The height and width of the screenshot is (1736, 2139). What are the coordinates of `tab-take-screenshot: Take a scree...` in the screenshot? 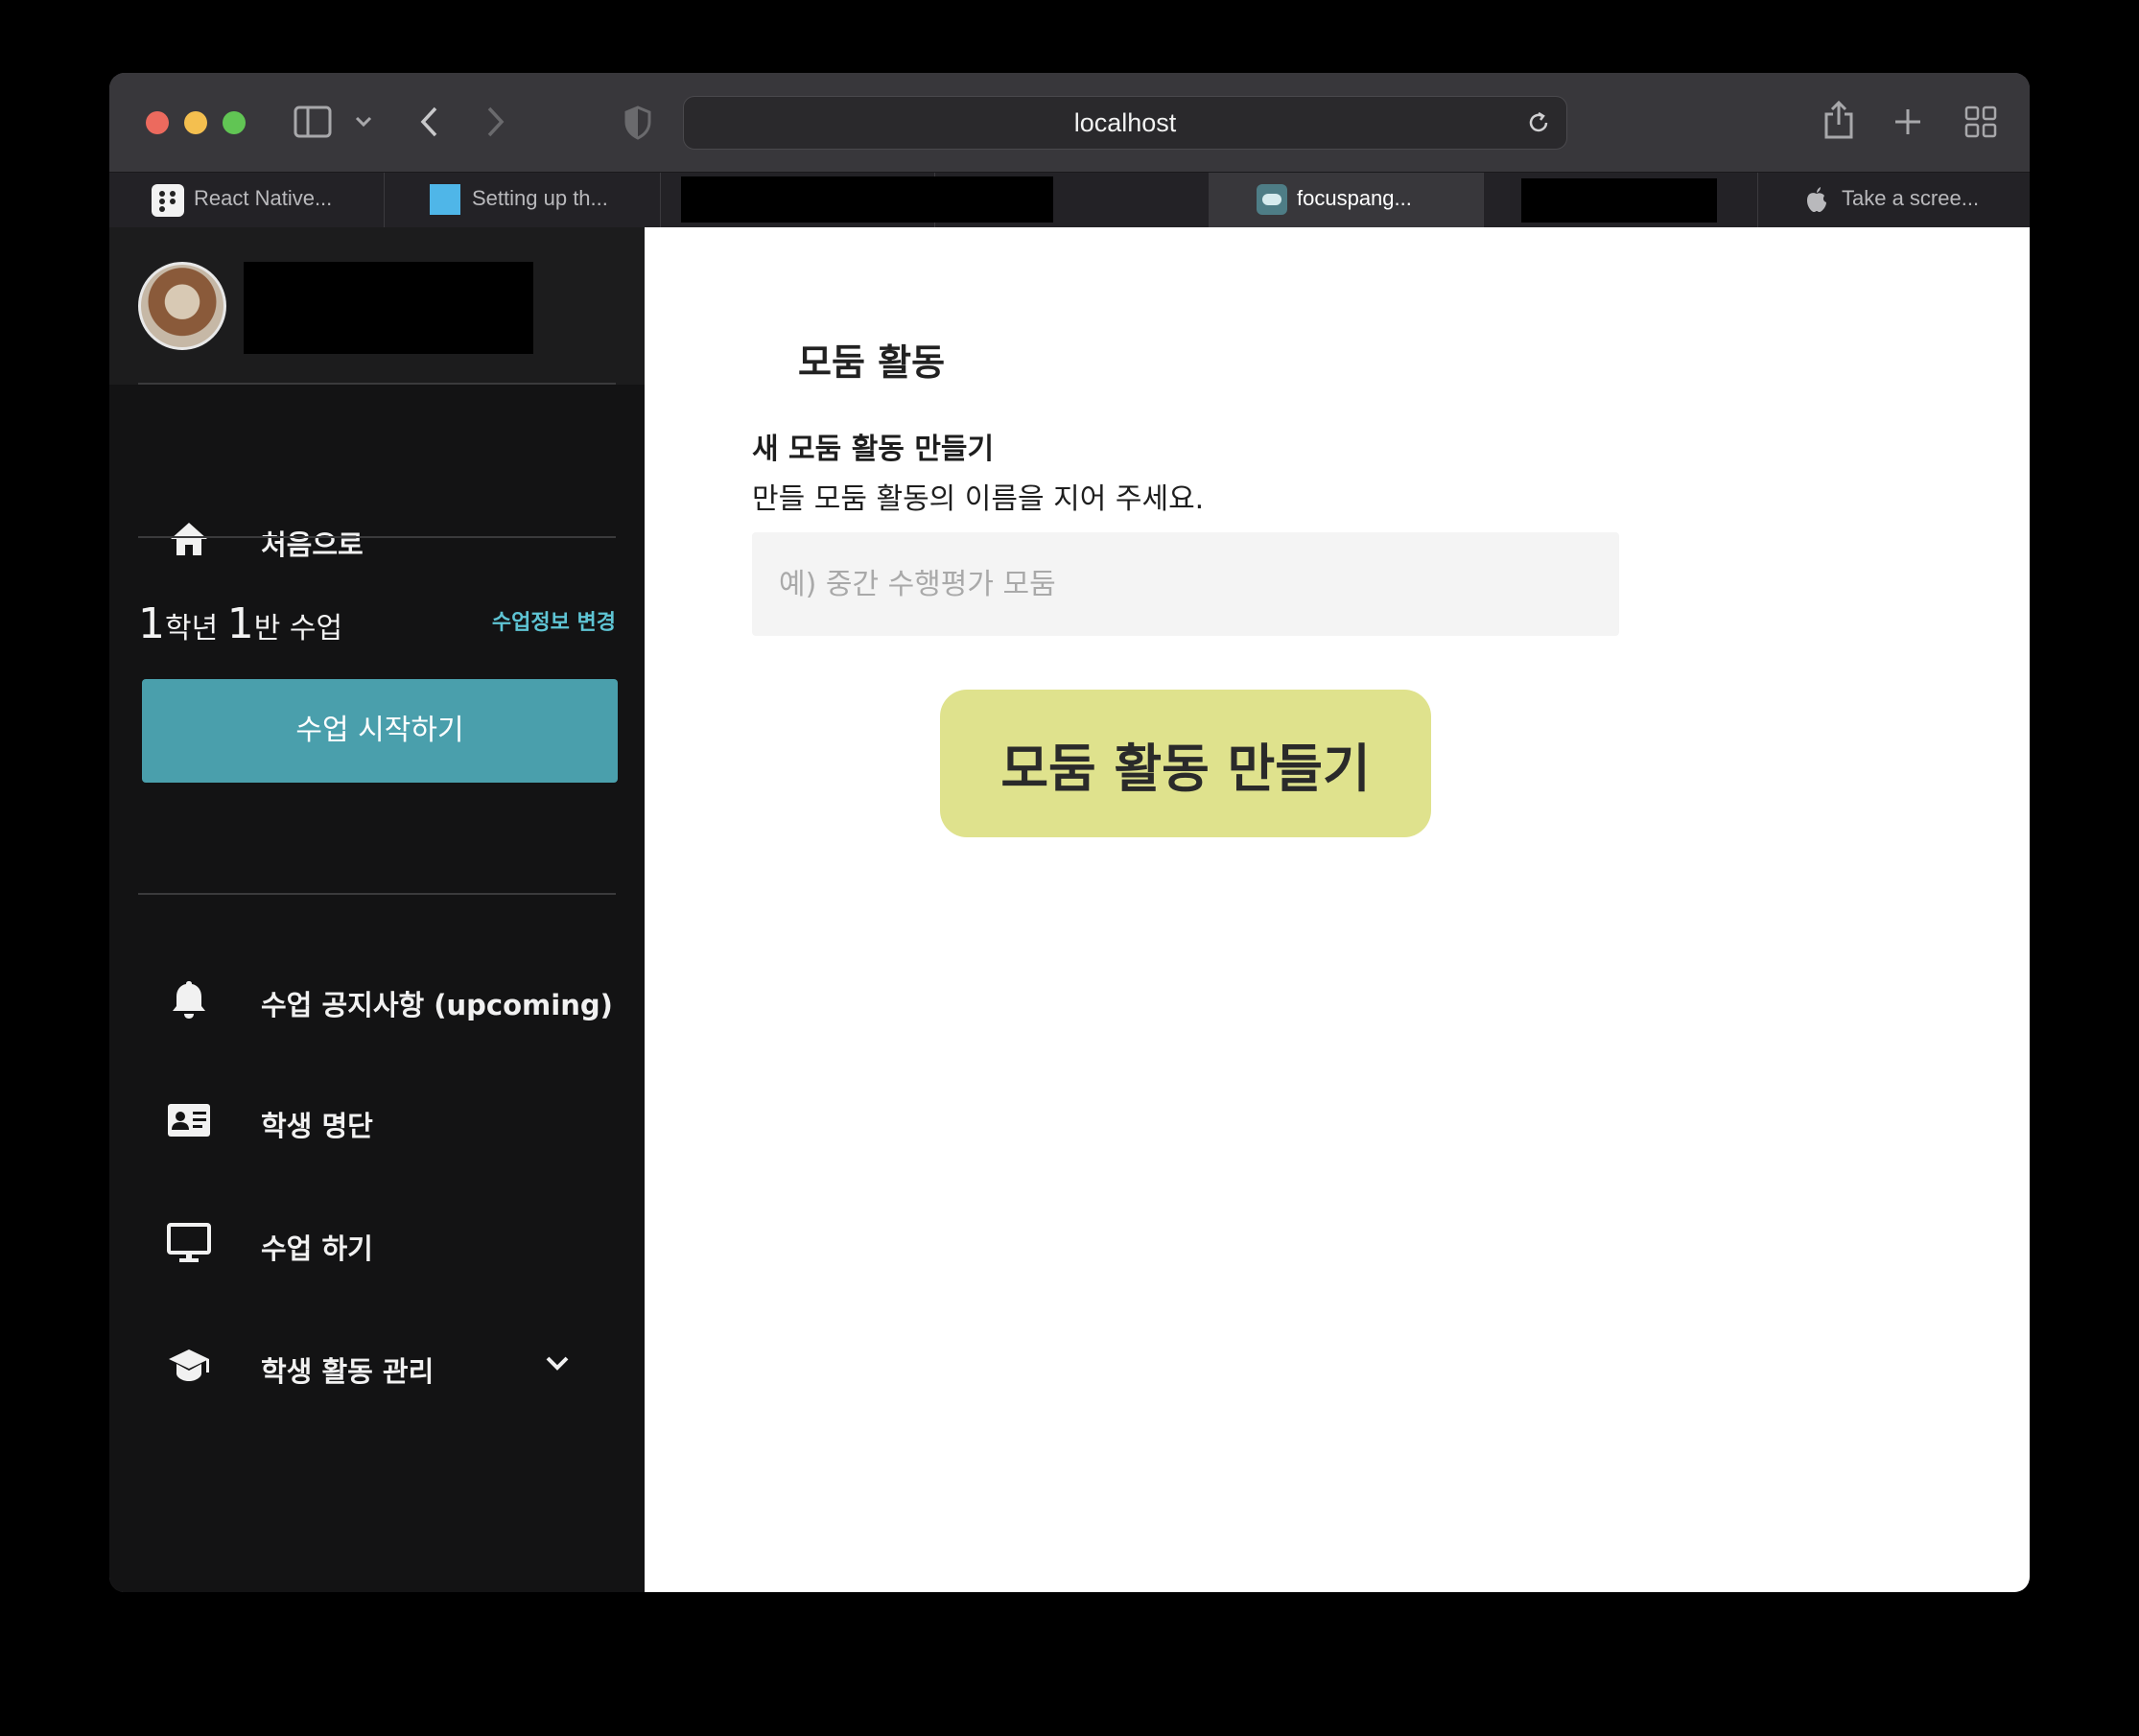 It's located at (1893, 200).